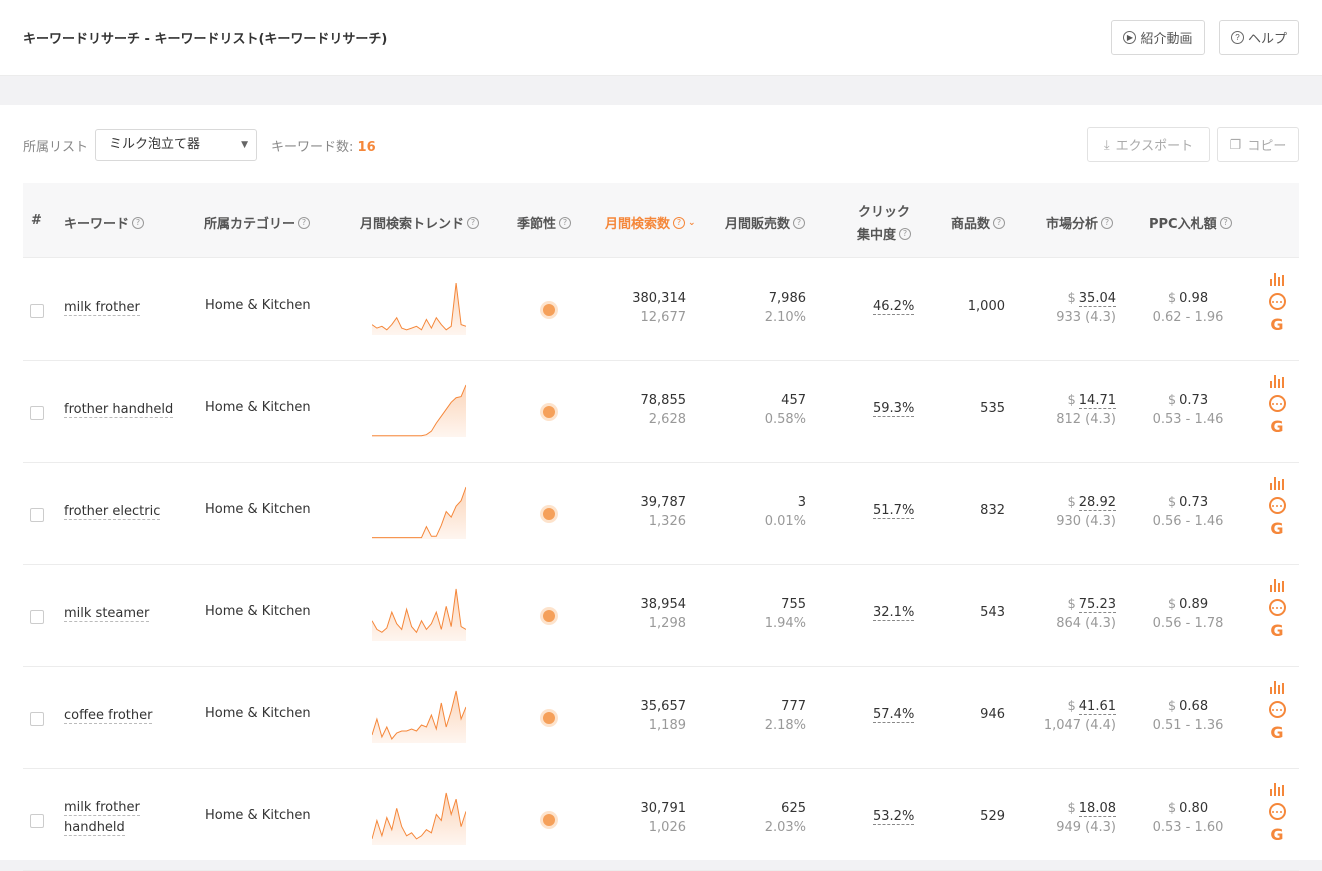 The width and height of the screenshot is (1322, 871). I want to click on market-analysis: $18.08 949 (4.3), so click(1079, 818).